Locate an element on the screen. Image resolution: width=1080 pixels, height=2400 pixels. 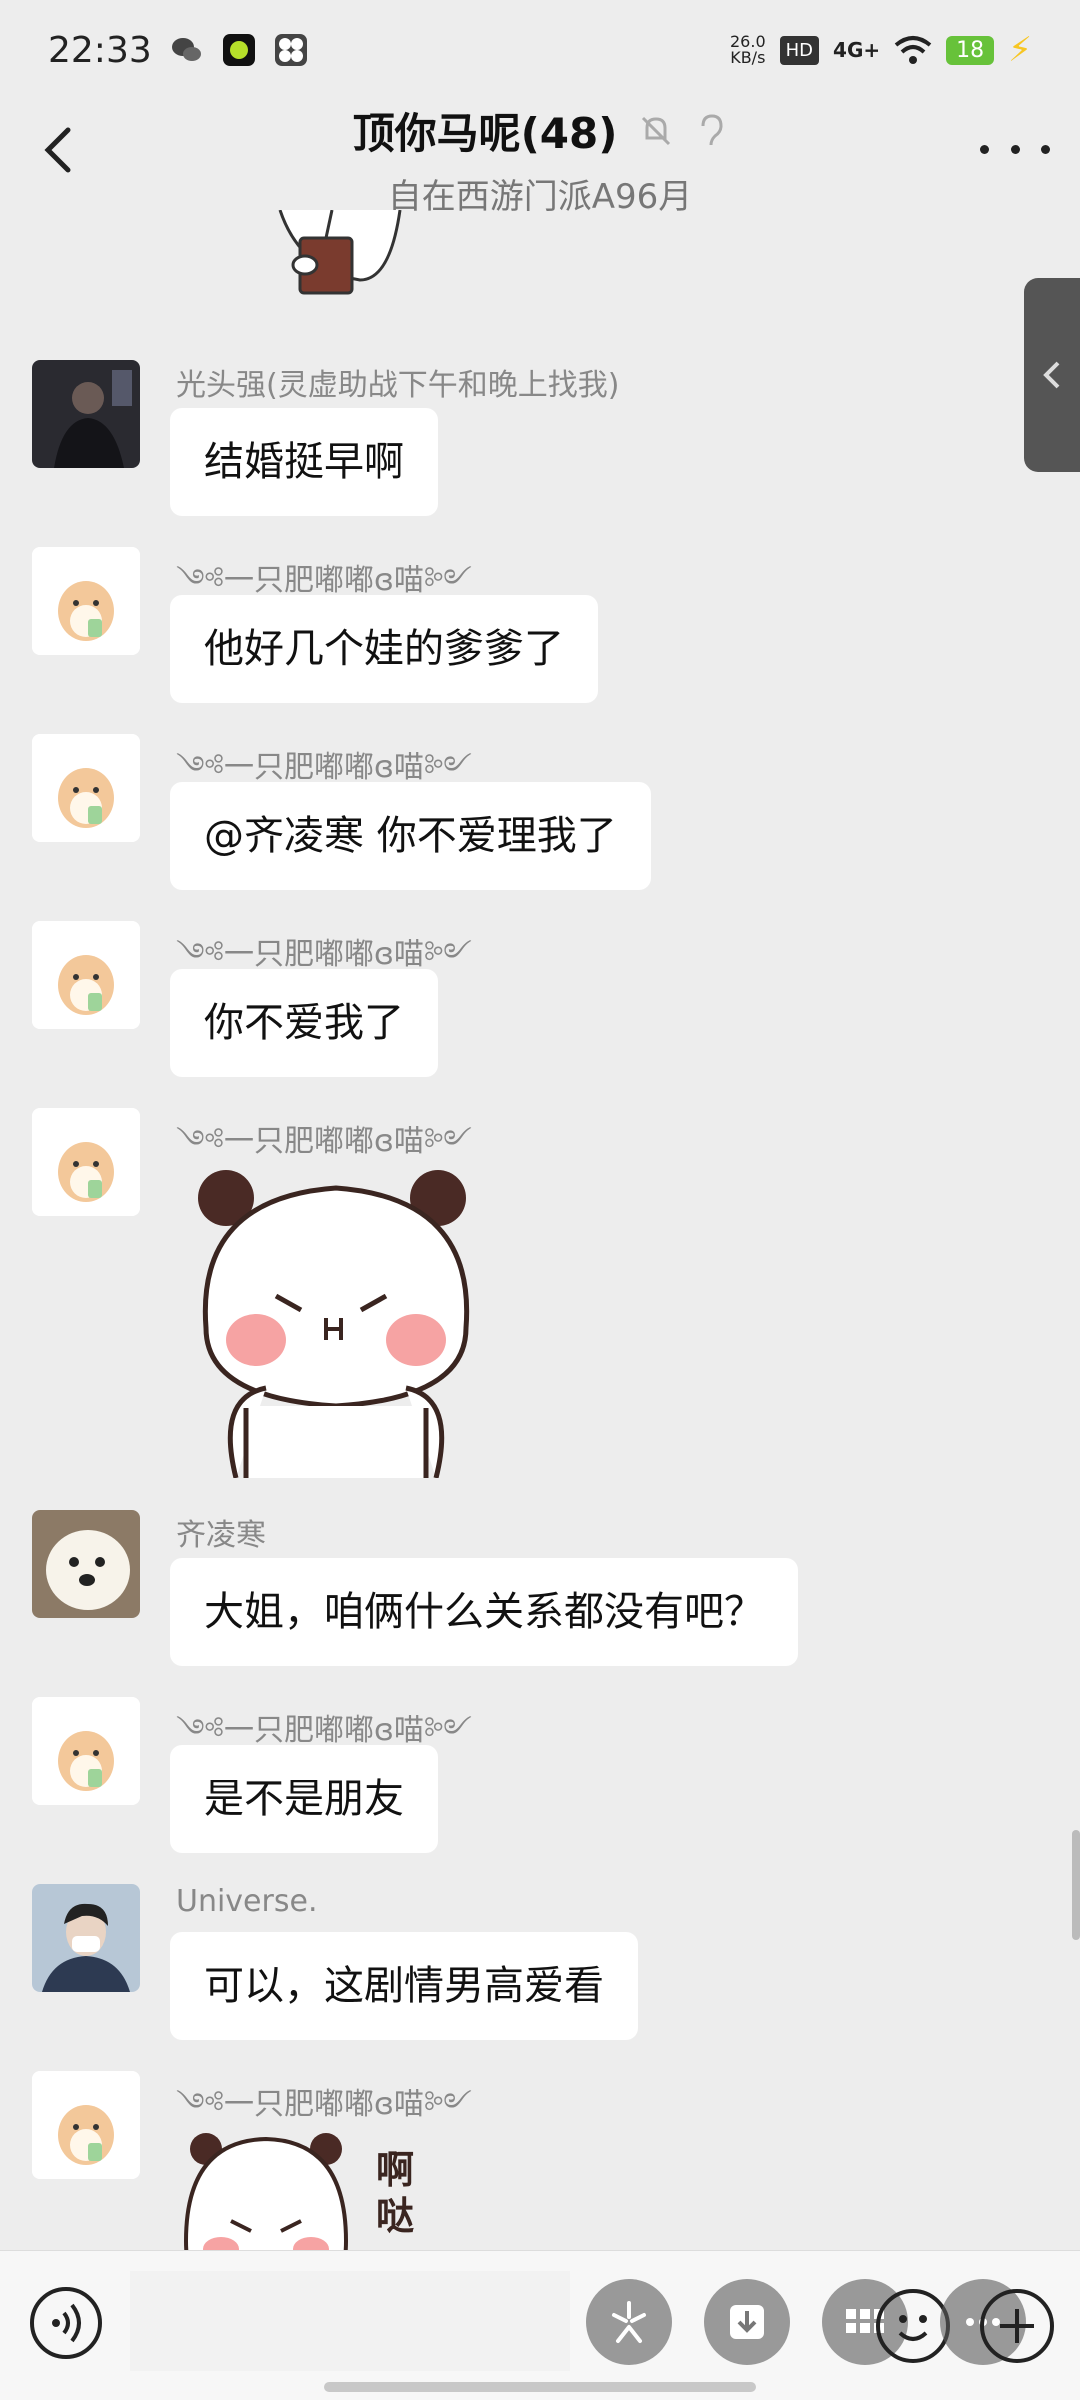
bell-off-icon is located at coordinates (656, 130).